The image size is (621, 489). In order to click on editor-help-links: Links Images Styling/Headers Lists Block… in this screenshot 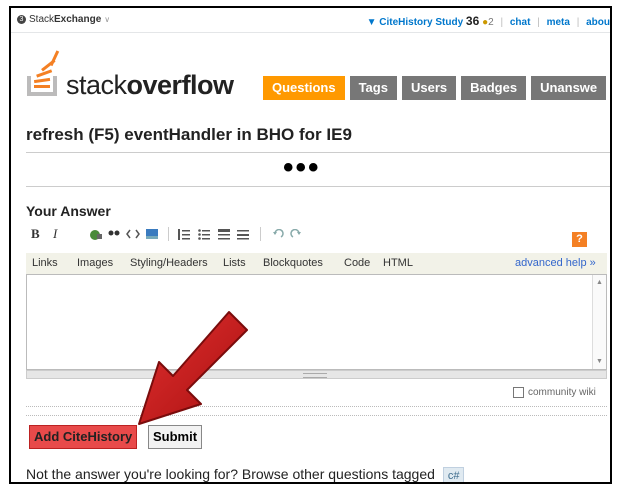, I will do `click(316, 263)`.